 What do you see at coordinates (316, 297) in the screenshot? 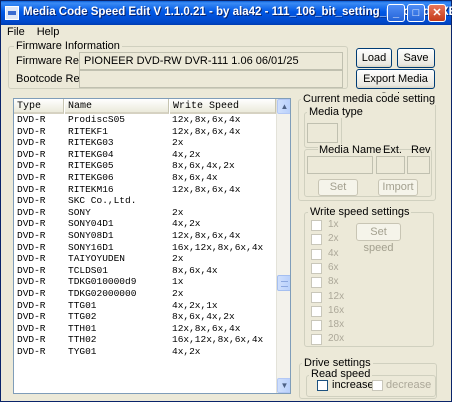
I see `speed-checkbox-12x` at bounding box center [316, 297].